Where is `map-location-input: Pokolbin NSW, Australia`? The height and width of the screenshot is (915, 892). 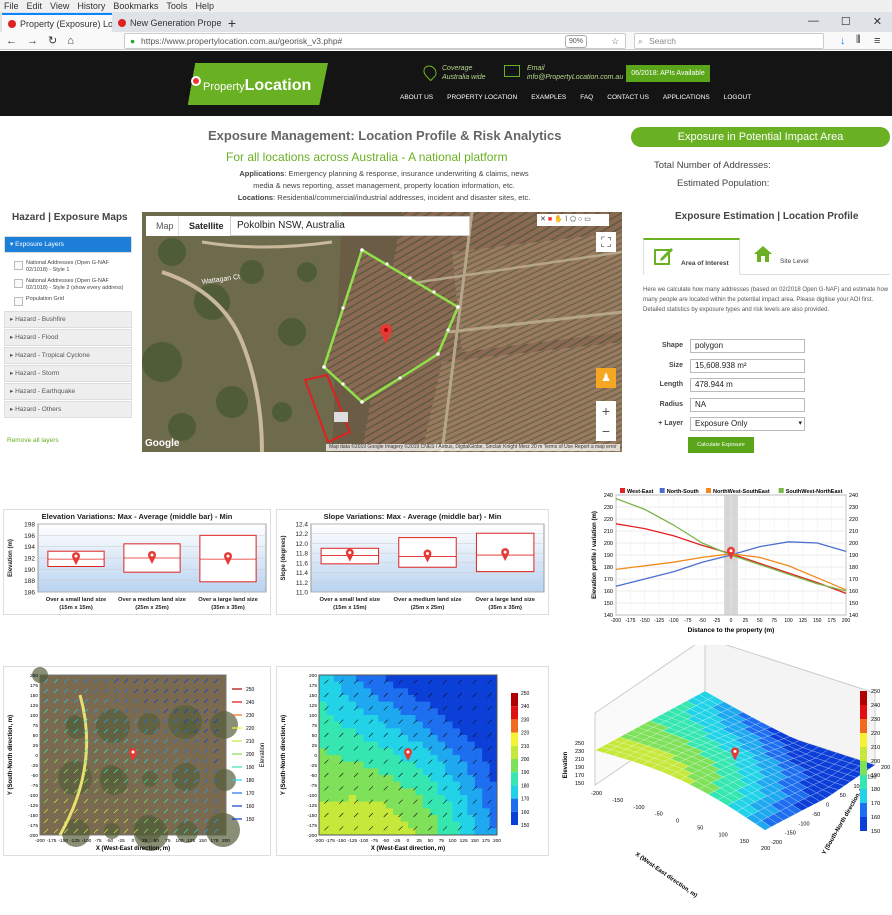
map-location-input: Pokolbin NSW, Australia is located at coordinates (350, 226).